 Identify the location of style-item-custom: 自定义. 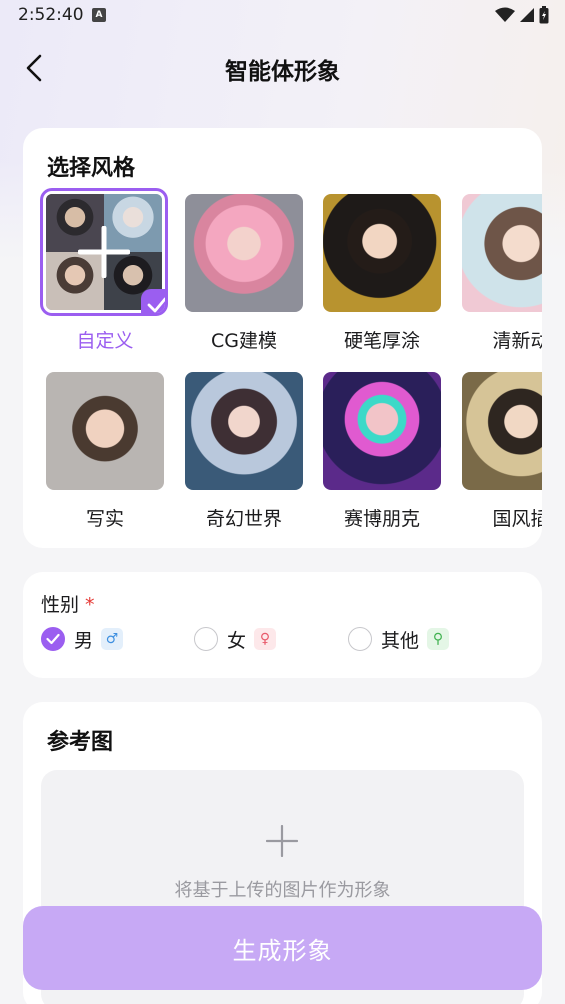
(104, 276).